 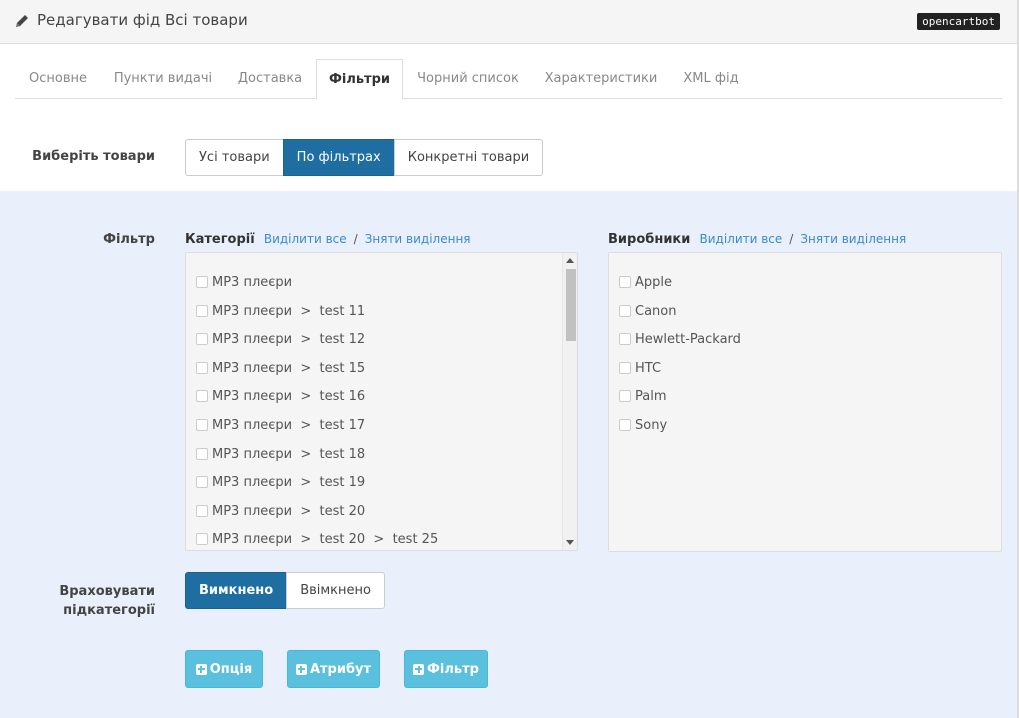 I want to click on subcategories-label-line1: Враховувати, so click(x=107, y=591).